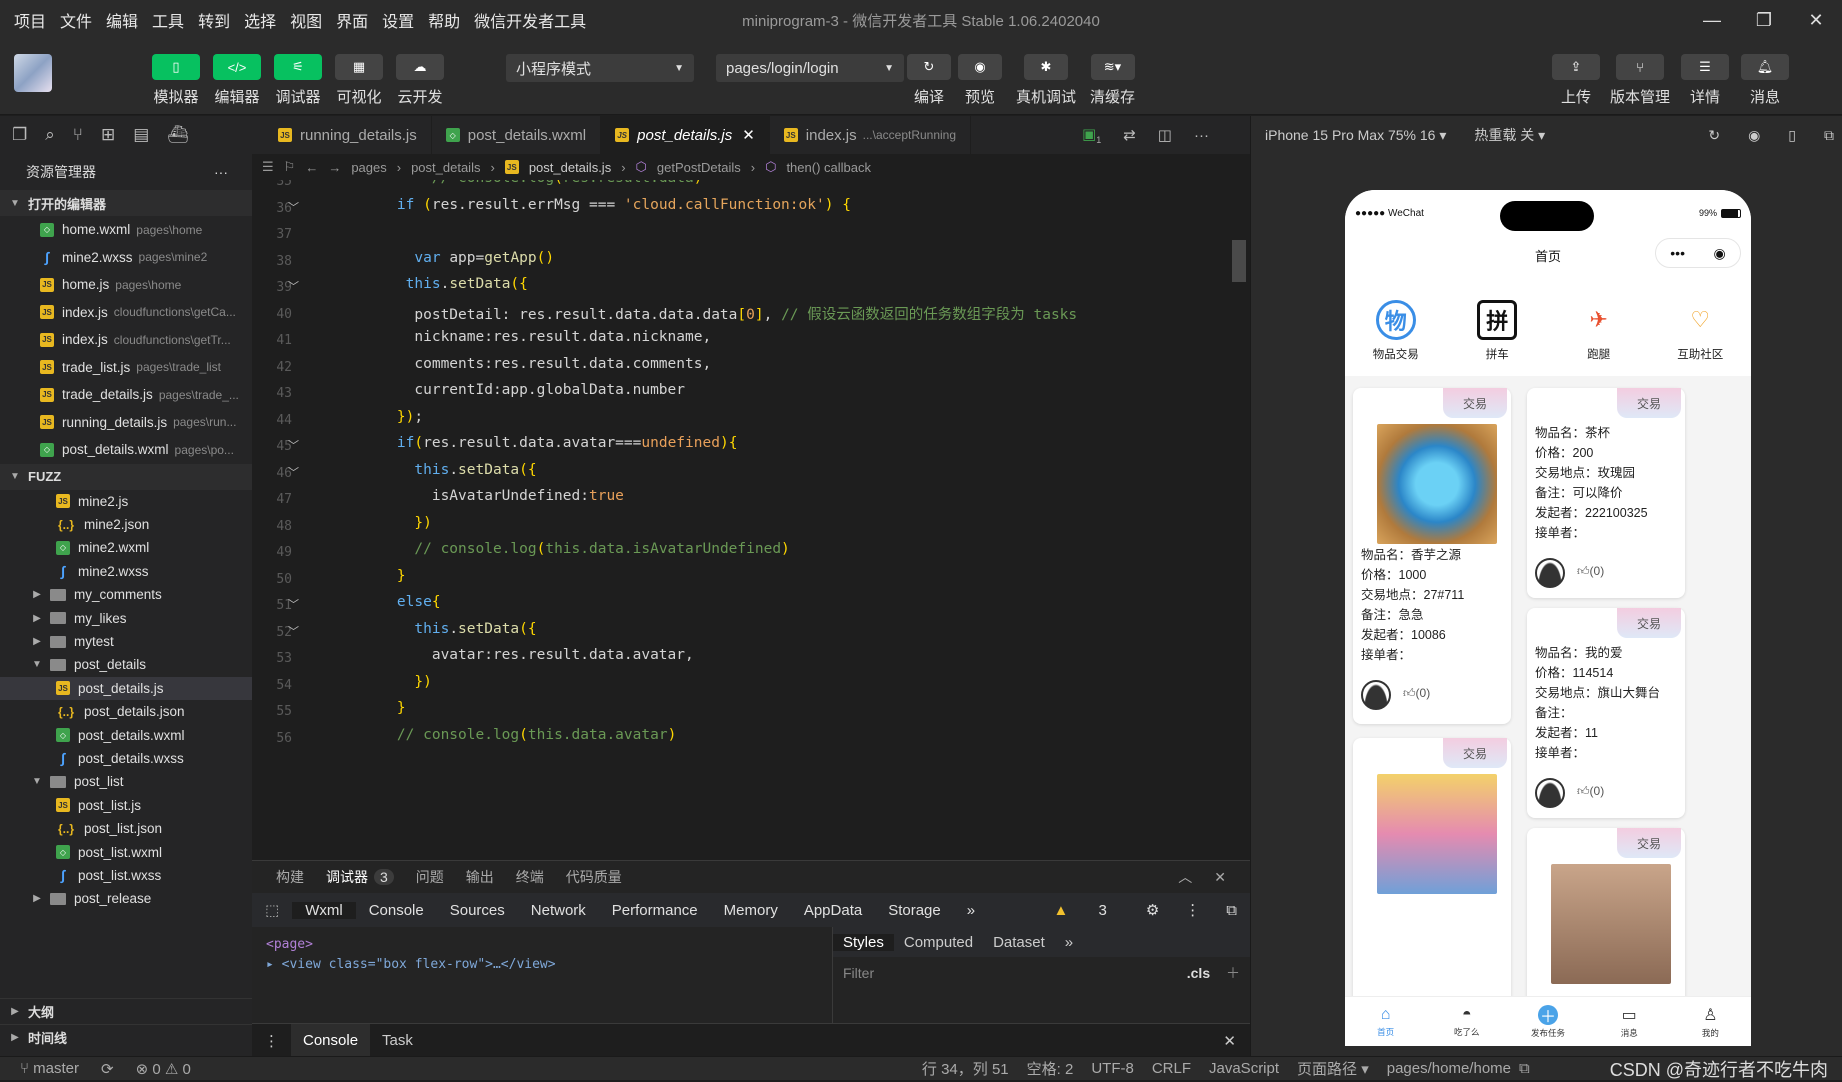 This screenshot has height=1082, width=1842. What do you see at coordinates (126, 758) in the screenshot?
I see `file-item: ∫post_details.wxss` at bounding box center [126, 758].